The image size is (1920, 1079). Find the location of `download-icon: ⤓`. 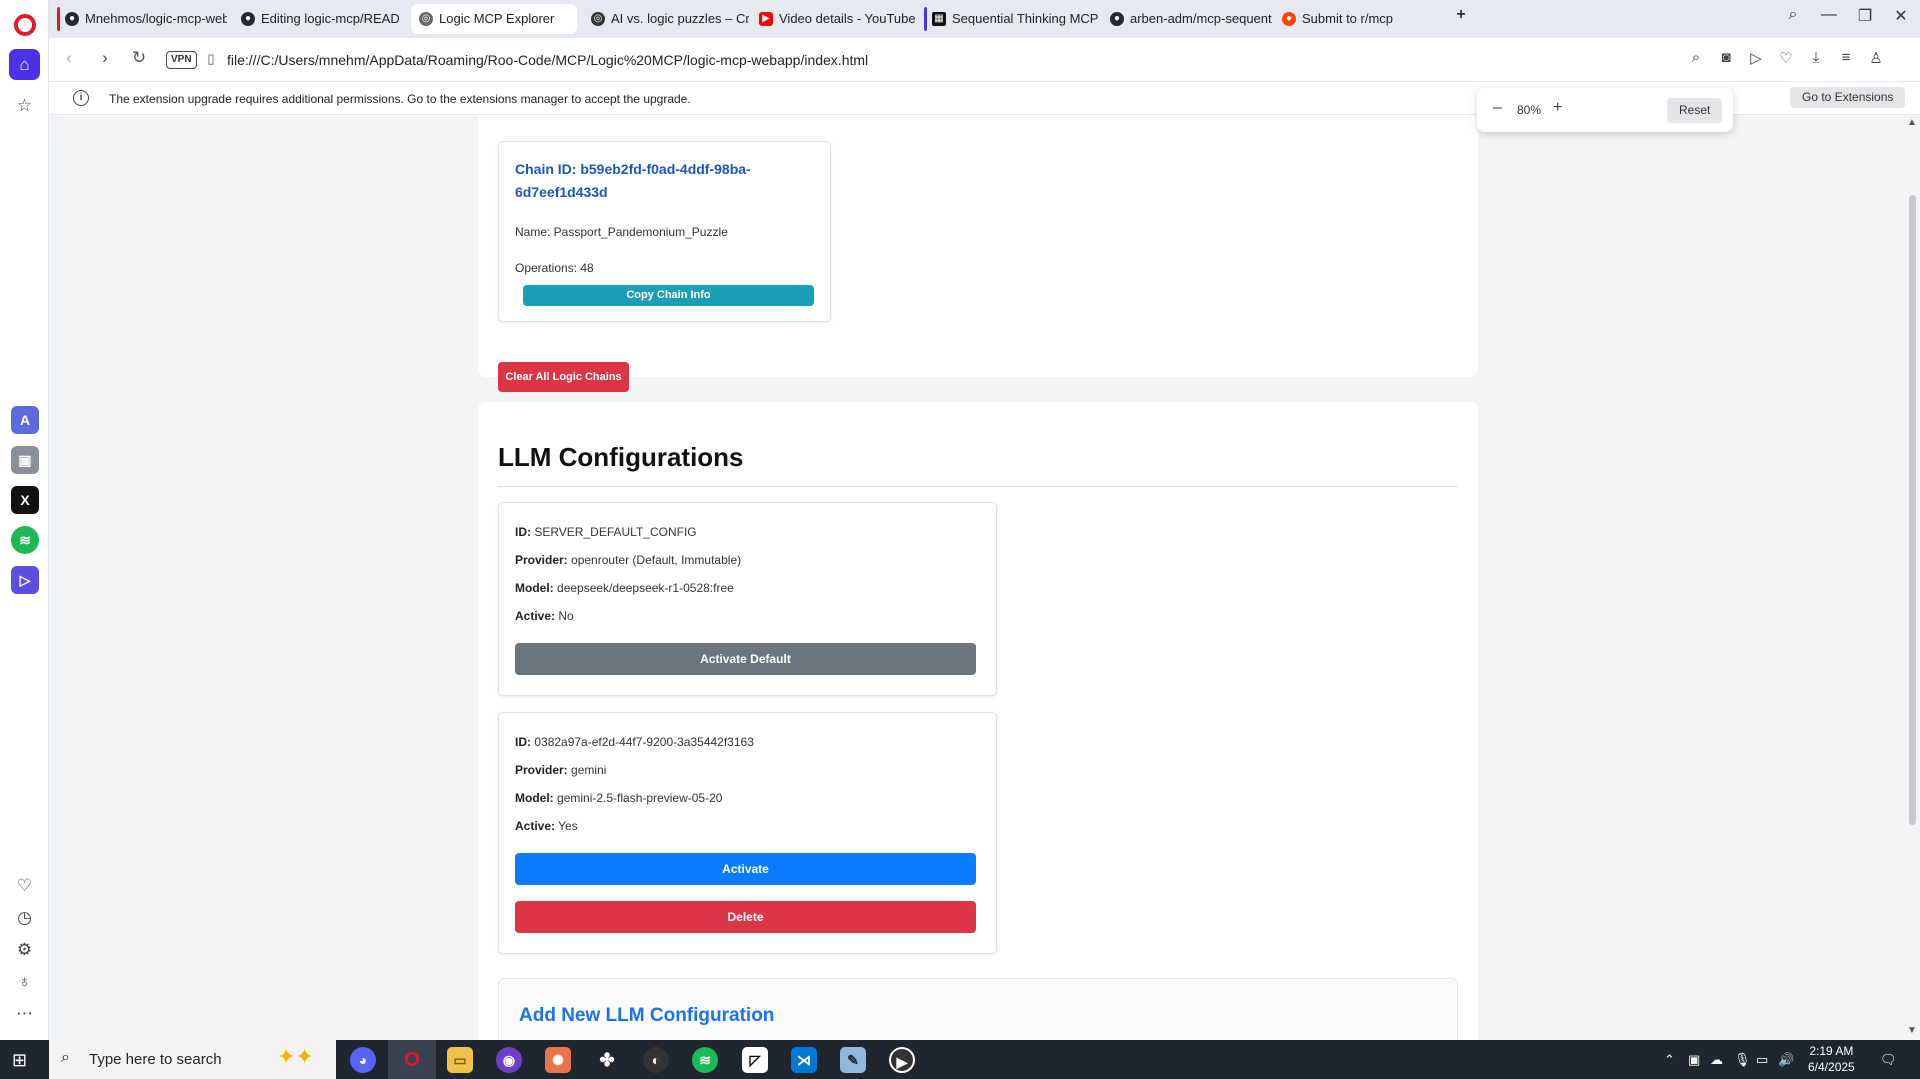

download-icon: ⤓ is located at coordinates (1816, 57).